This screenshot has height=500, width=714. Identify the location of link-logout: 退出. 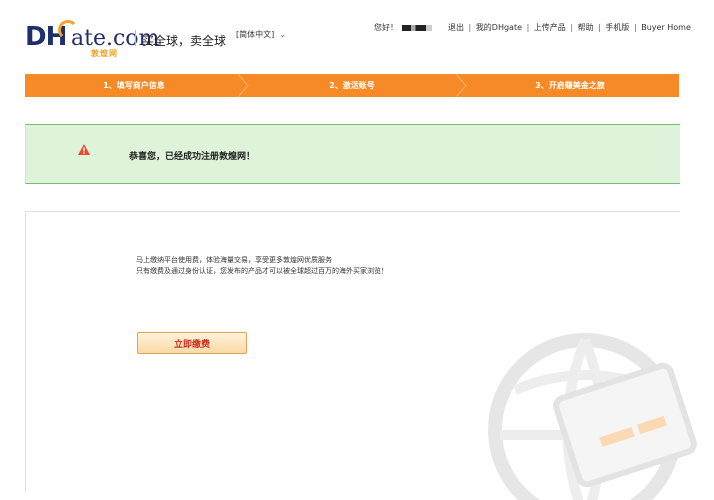
(456, 27).